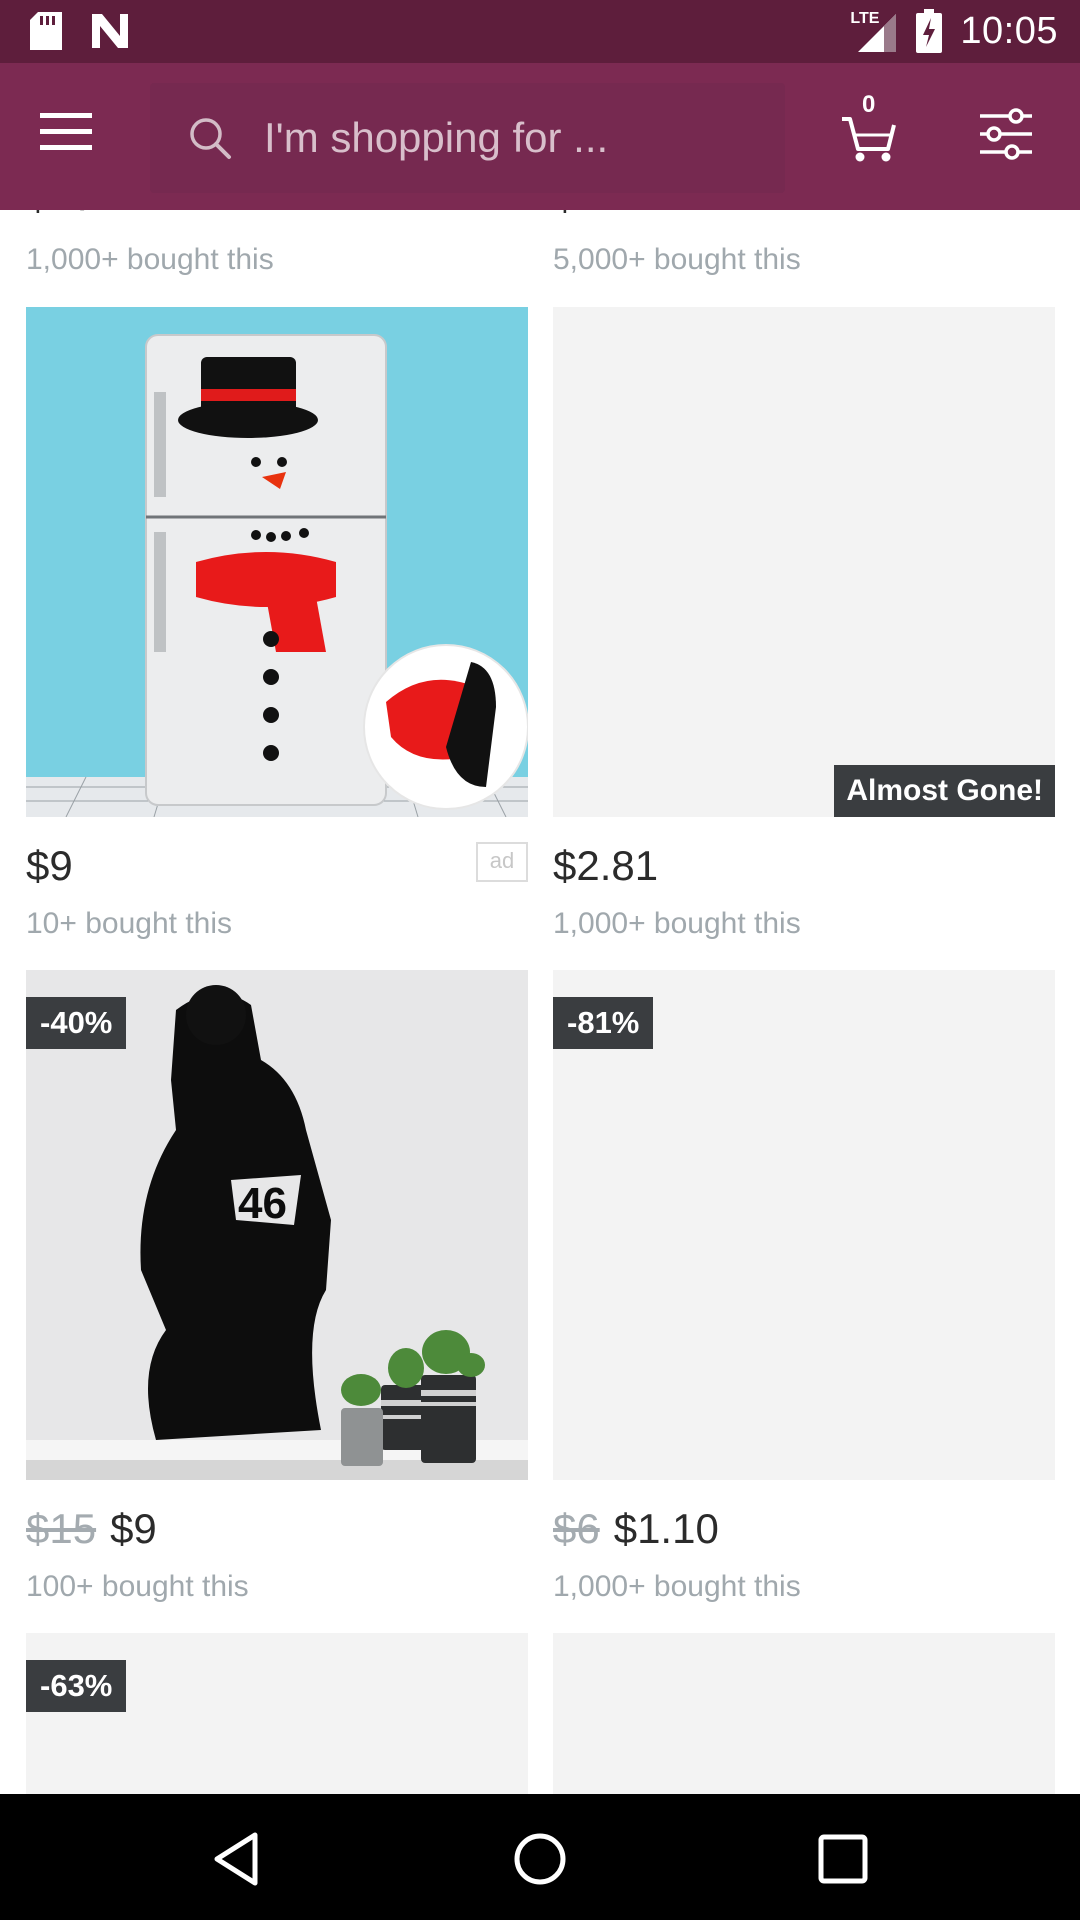  I want to click on home-icon, so click(540, 1859).